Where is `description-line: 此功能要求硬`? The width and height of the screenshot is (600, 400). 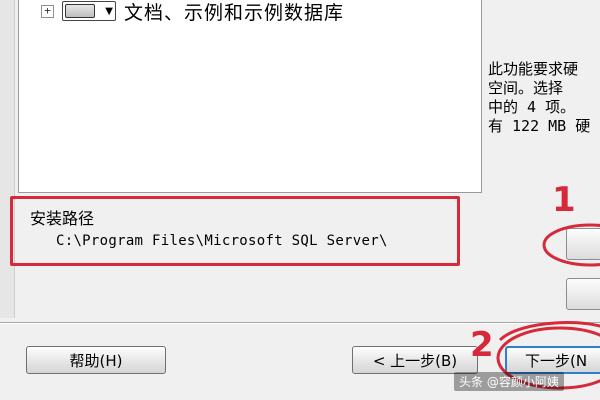
description-line: 此功能要求硬 is located at coordinates (533, 69).